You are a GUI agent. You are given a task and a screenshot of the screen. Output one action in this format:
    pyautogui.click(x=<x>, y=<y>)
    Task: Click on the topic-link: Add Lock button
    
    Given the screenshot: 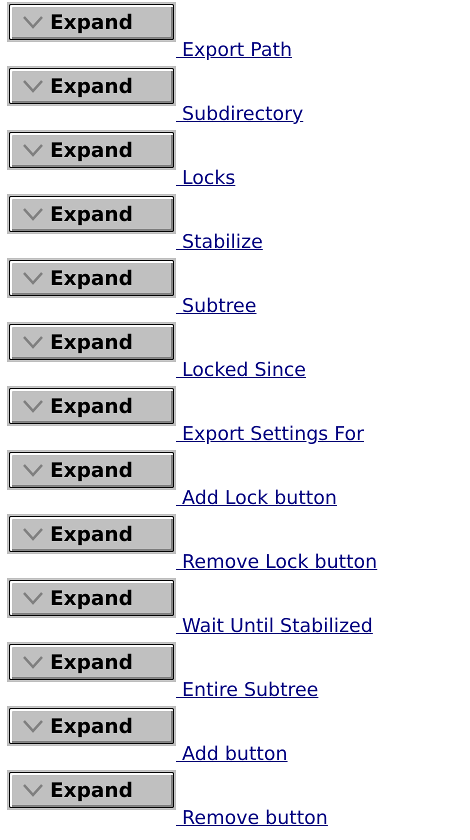 What is the action you would take?
    pyautogui.click(x=256, y=498)
    